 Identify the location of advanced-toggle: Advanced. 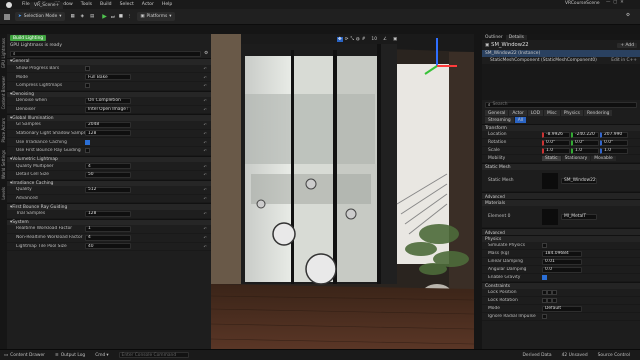
(561, 195).